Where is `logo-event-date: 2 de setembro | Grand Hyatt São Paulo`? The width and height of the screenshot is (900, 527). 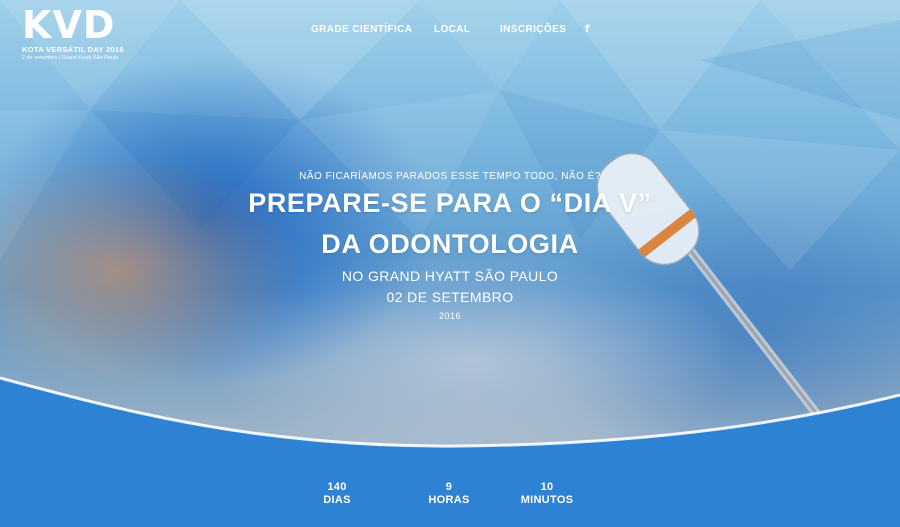 logo-event-date: 2 de setembro | Grand Hyatt São Paulo is located at coordinates (70, 58).